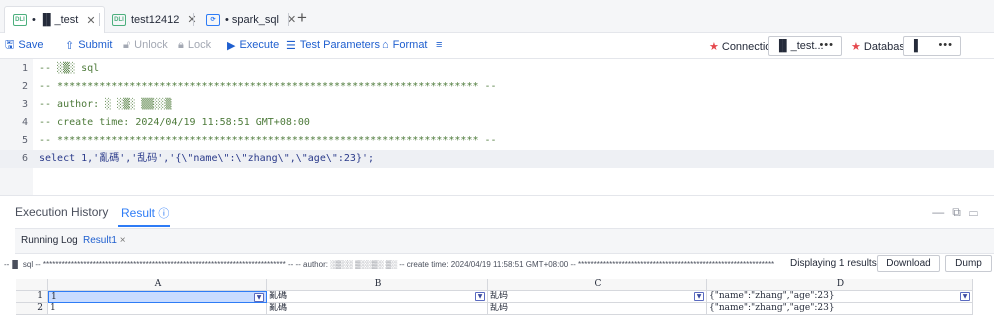 The image size is (994, 336). What do you see at coordinates (840, 297) in the screenshot?
I see `table-cell: {"name":"zhang","age":23} ▼` at bounding box center [840, 297].